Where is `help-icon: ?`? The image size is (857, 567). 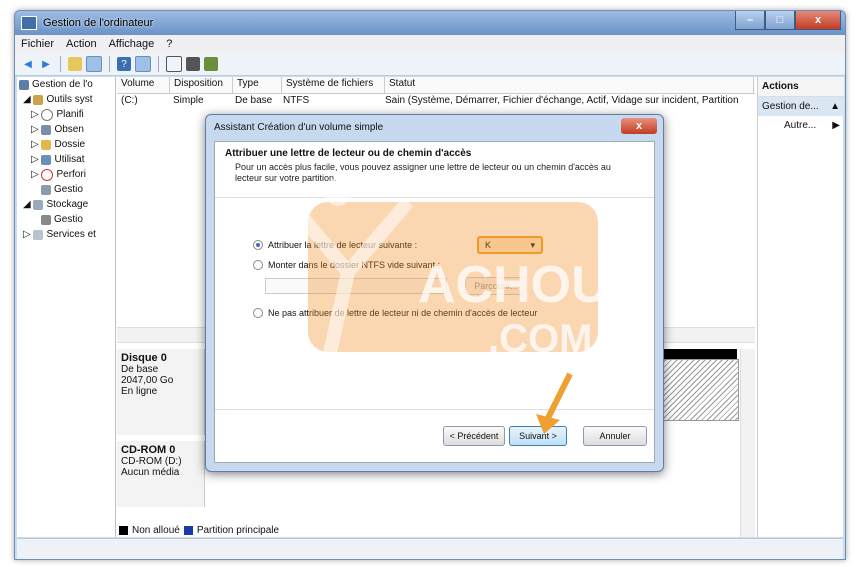
help-icon: ? is located at coordinates (124, 64).